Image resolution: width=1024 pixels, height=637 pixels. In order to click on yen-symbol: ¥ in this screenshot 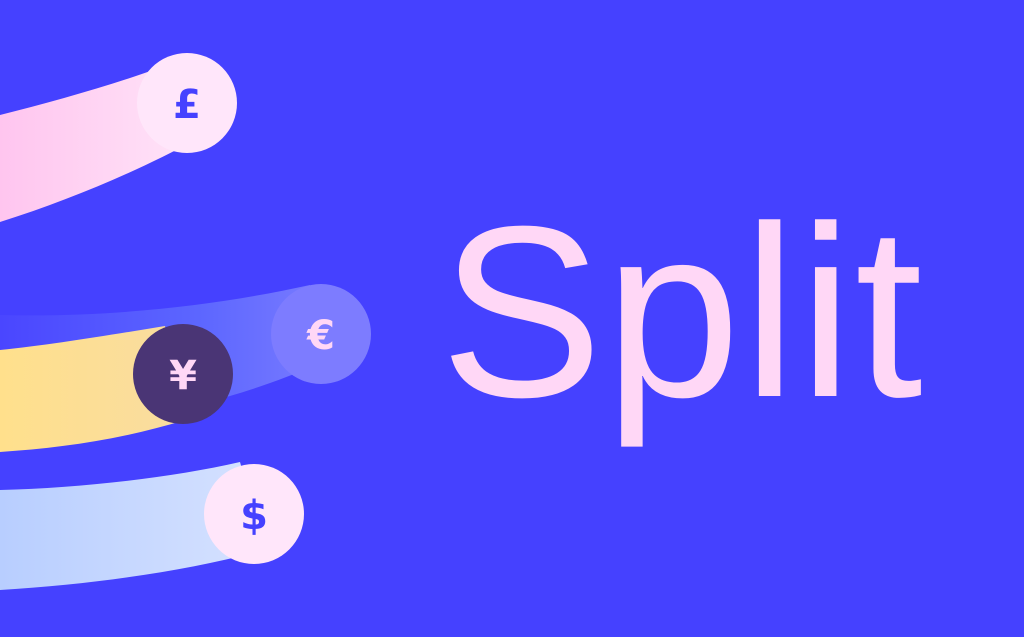, I will do `click(183, 376)`.